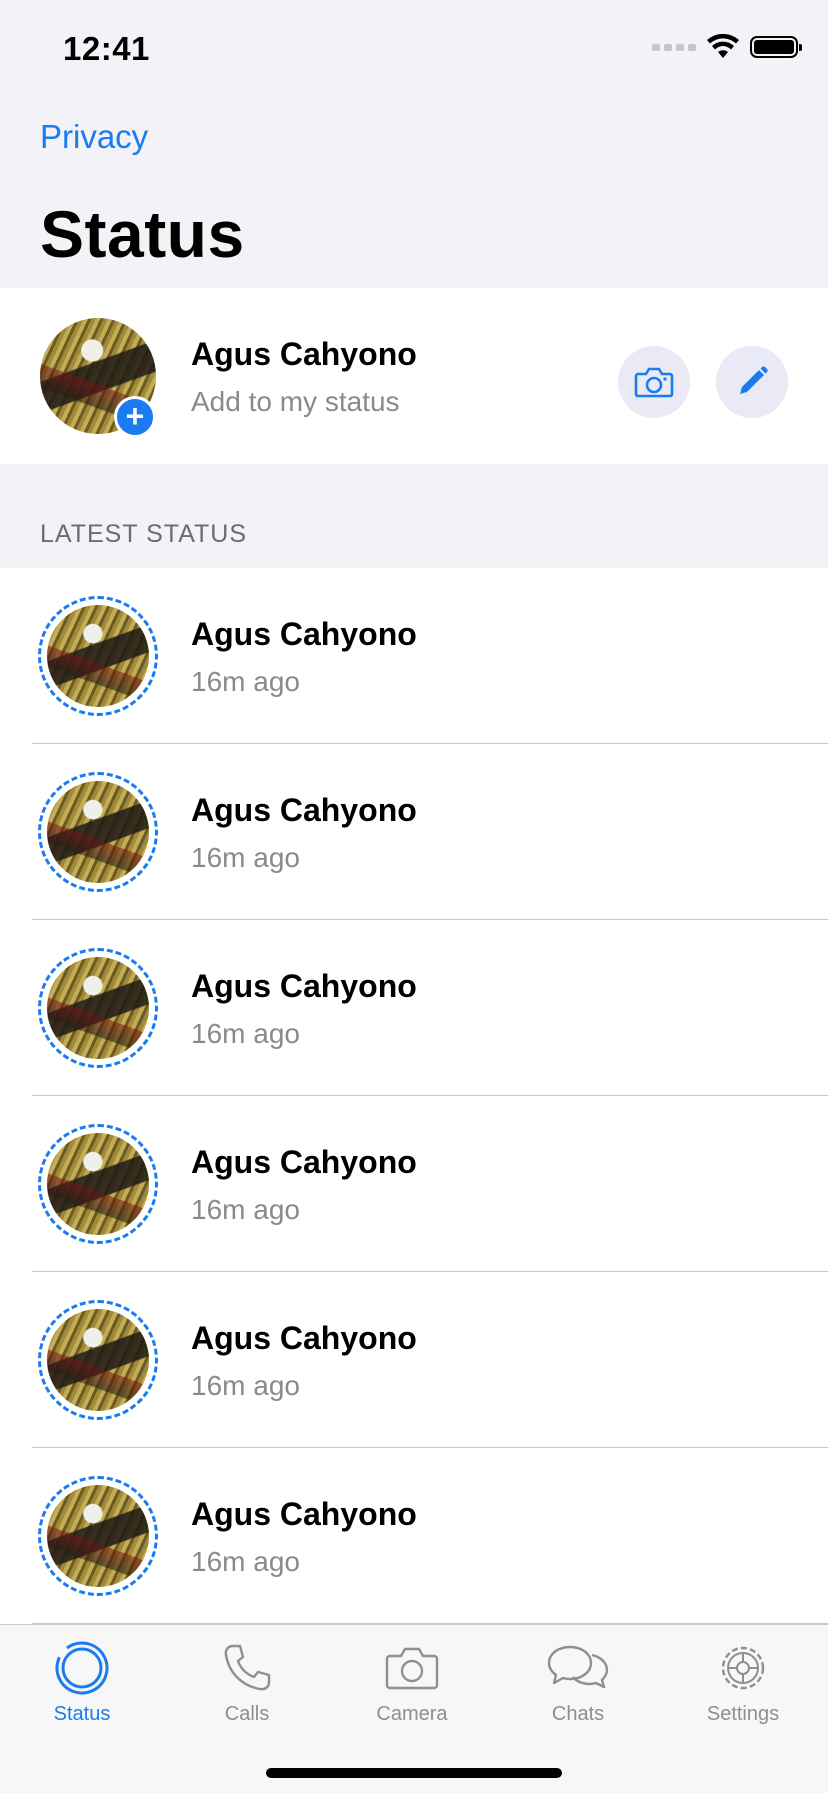  What do you see at coordinates (106, 48) in the screenshot?
I see `status-time: 12:41` at bounding box center [106, 48].